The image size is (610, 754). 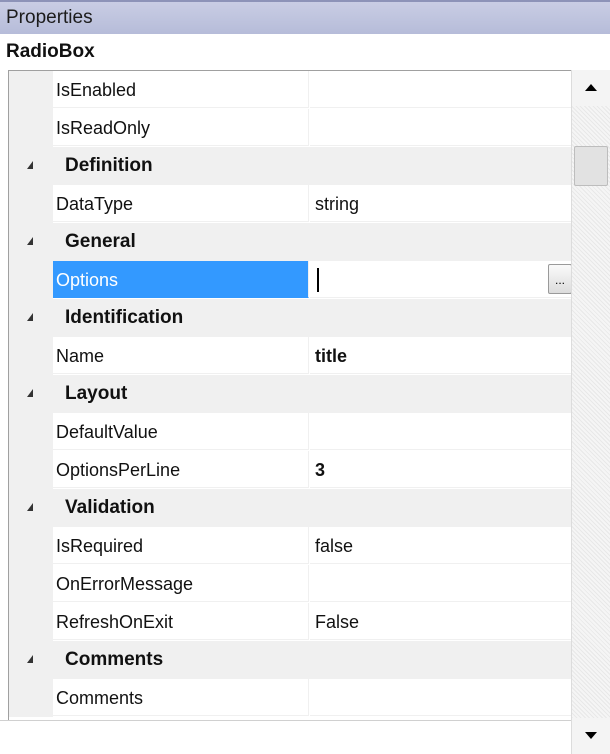 I want to click on category-identification: Identification, so click(x=290, y=318).